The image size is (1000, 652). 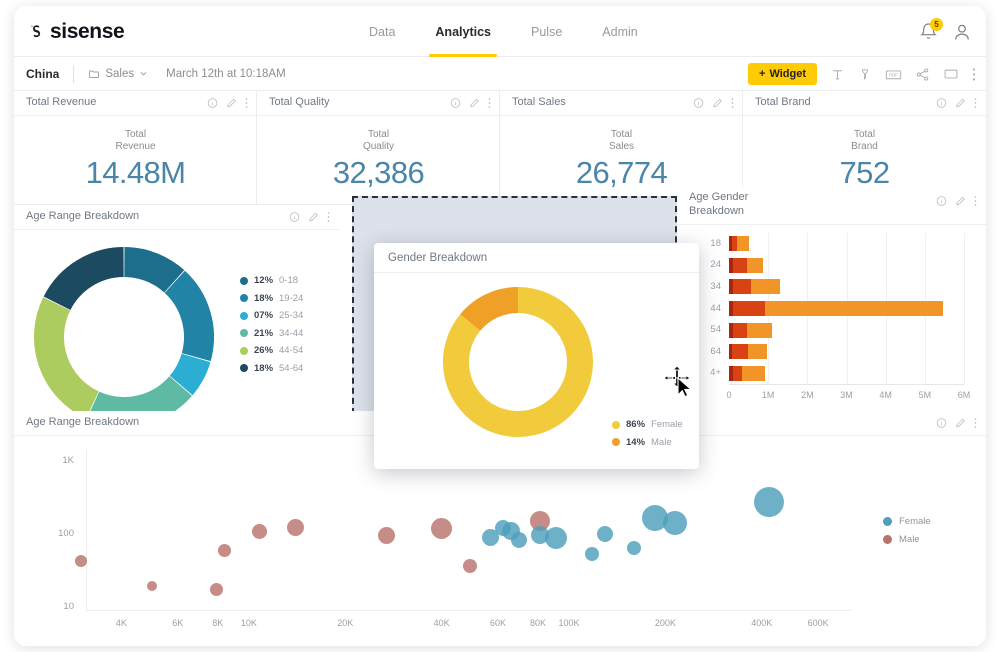 I want to click on widget-total-quality: Total Quality Total Quality 32,386, so click(x=378, y=147).